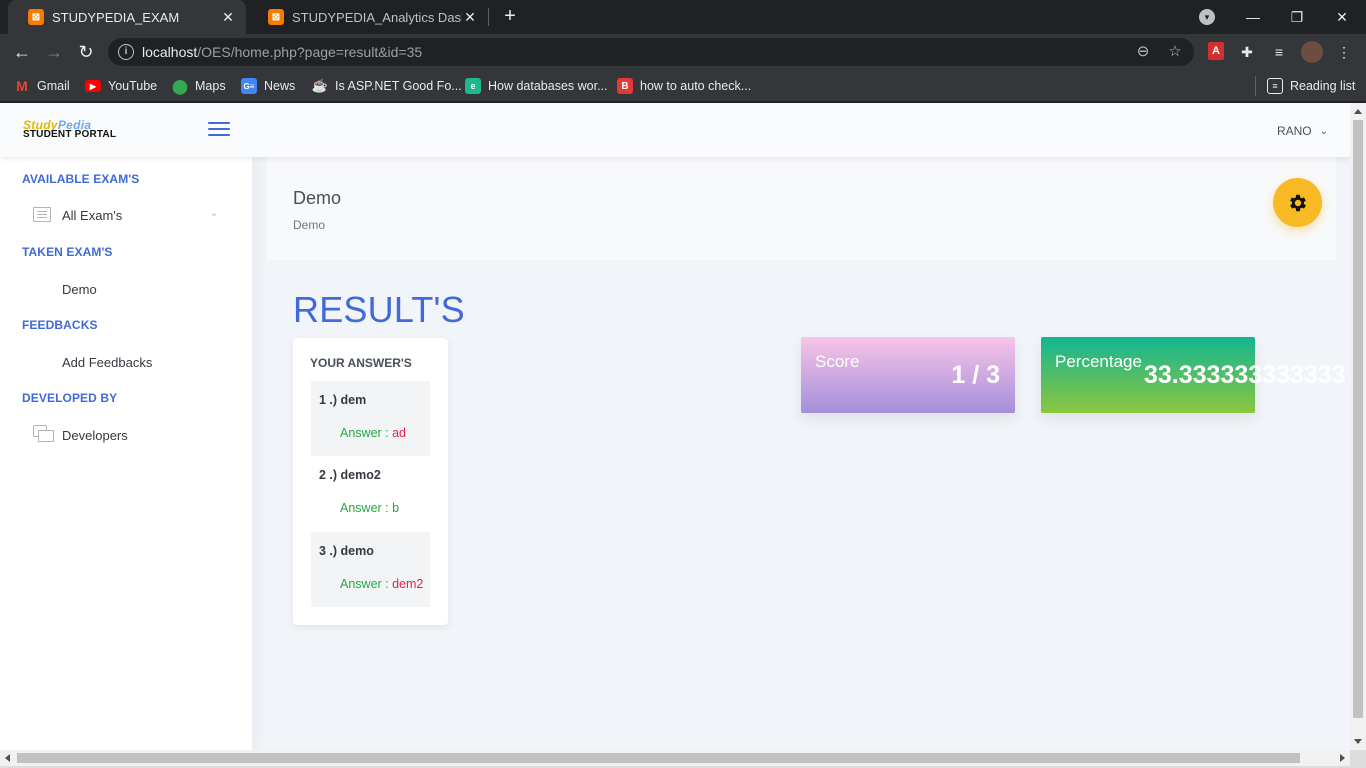  What do you see at coordinates (1245, 375) in the screenshot?
I see `percentage-value: 33.333333333333` at bounding box center [1245, 375].